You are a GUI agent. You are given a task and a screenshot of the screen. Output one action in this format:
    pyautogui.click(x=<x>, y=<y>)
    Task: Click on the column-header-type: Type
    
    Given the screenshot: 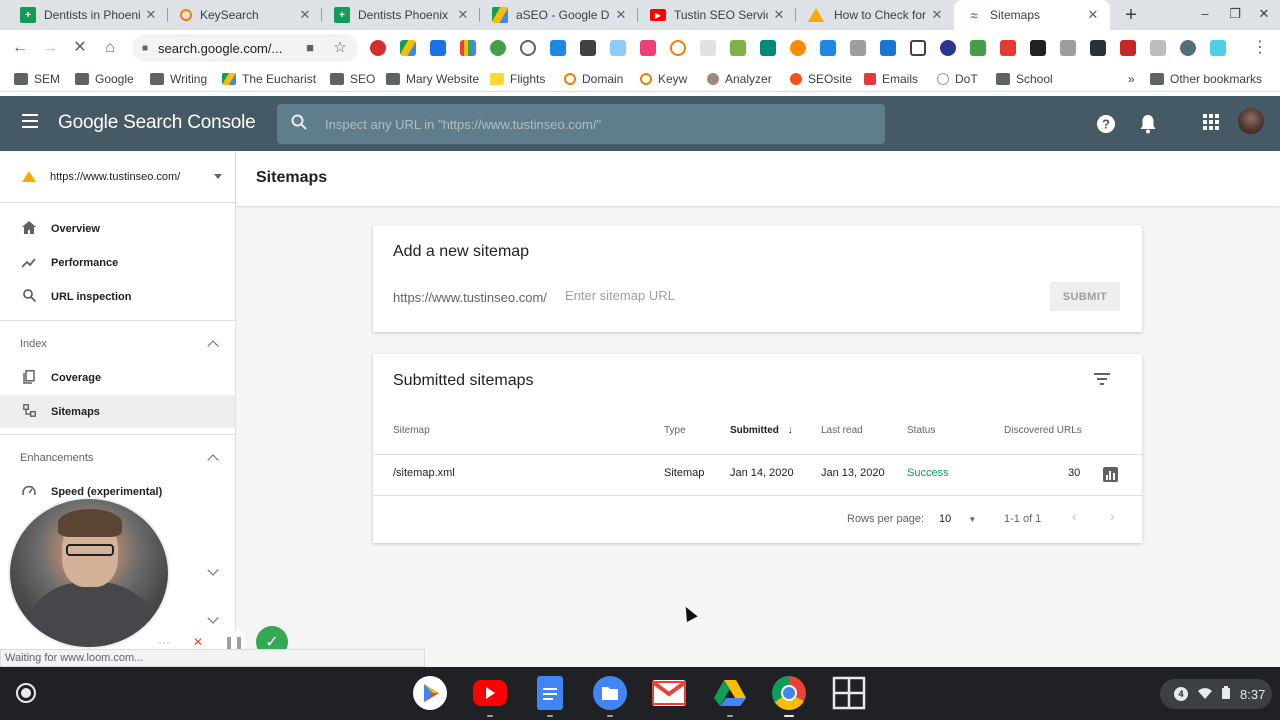 What is the action you would take?
    pyautogui.click(x=675, y=430)
    